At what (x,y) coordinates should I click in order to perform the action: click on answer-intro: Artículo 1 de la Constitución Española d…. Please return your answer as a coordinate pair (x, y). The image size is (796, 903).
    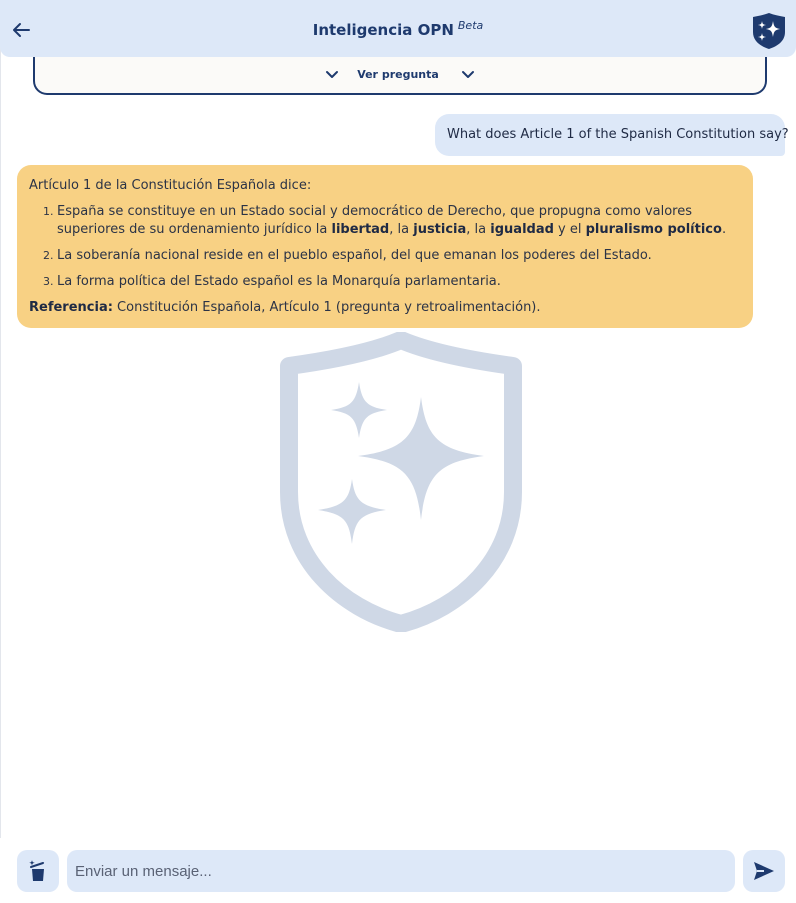
    Looking at the image, I should click on (170, 185).